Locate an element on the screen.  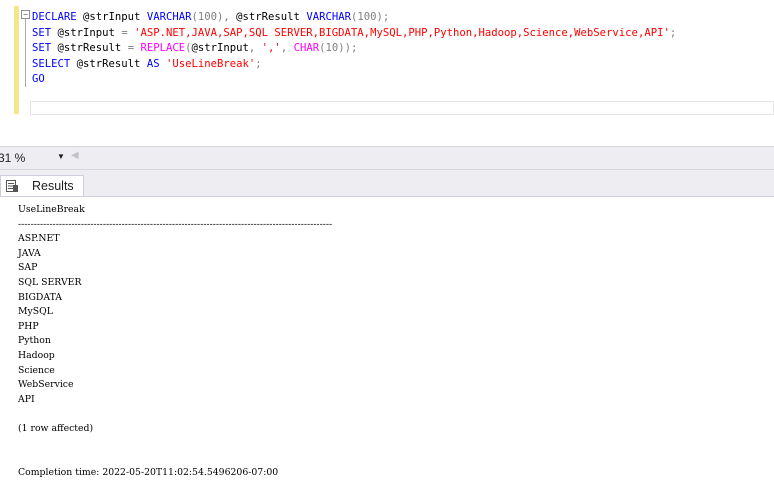
results-tab-strip is located at coordinates (387, 183).